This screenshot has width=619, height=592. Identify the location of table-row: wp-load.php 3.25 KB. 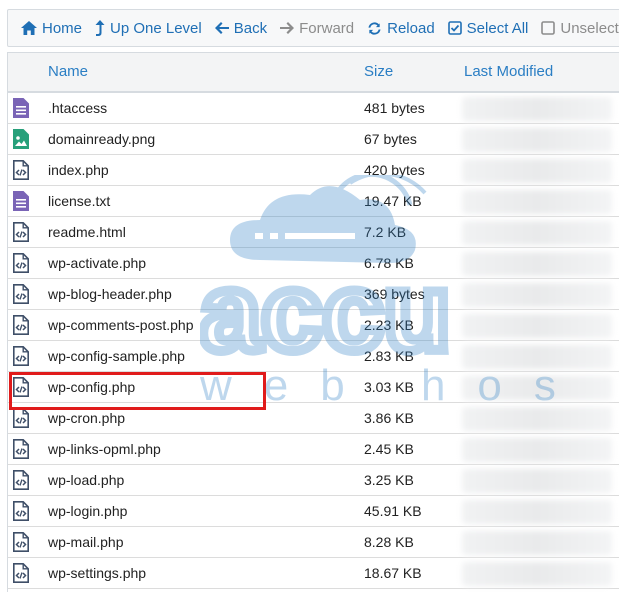
(313, 480).